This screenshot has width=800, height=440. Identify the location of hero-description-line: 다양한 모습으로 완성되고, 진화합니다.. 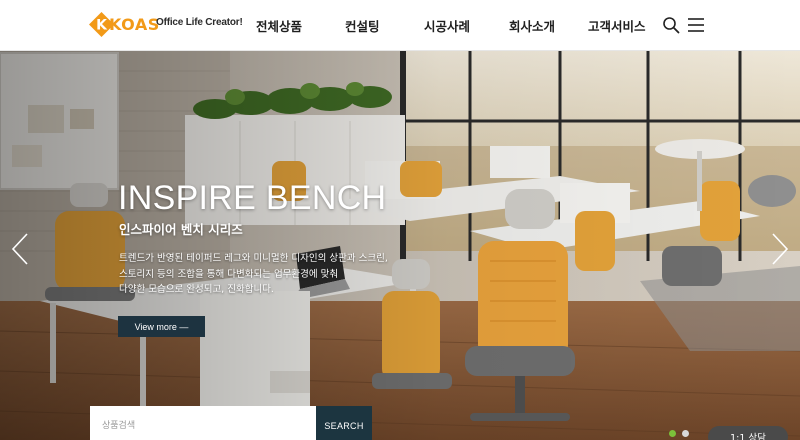
(196, 289).